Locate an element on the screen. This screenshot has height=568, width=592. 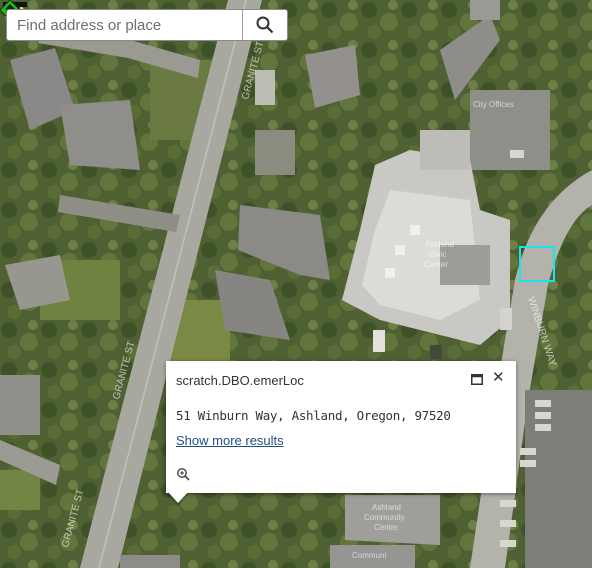
search-input is located at coordinates (124, 25).